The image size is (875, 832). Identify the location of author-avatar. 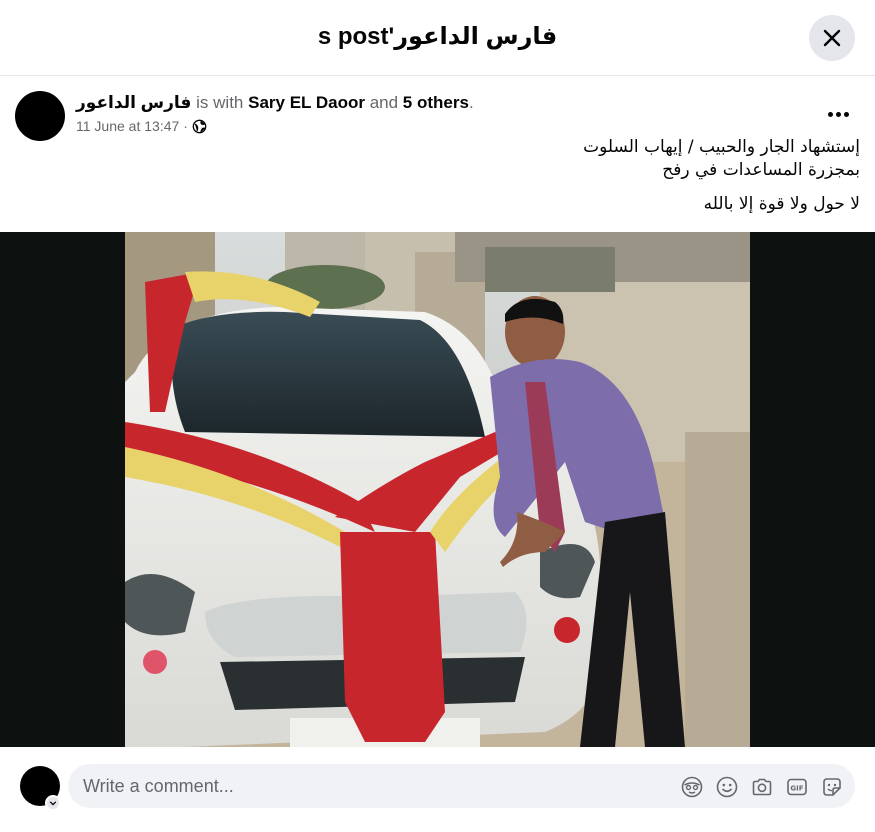
(40, 116).